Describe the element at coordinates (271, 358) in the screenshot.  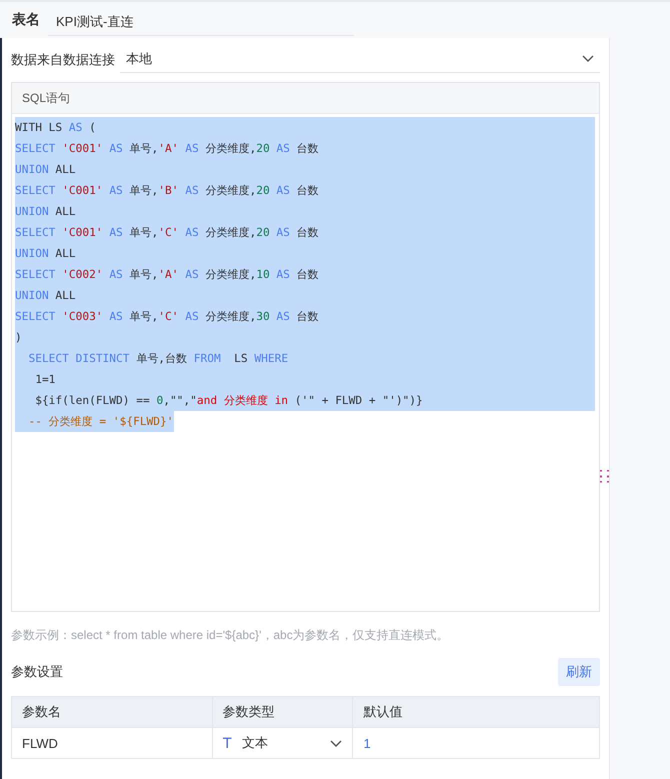
I see `code-token: WHERE` at that location.